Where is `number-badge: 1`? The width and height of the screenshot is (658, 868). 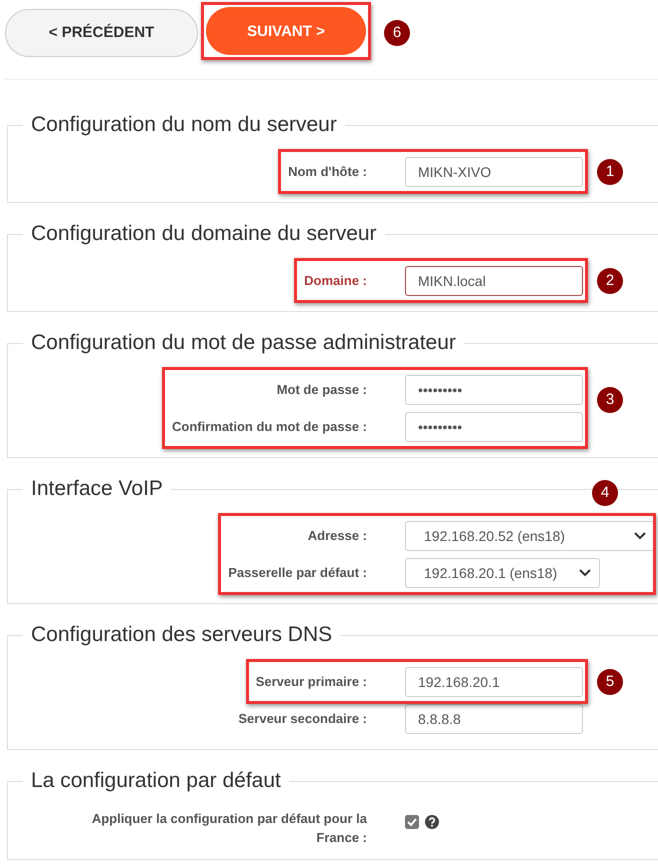
number-badge: 1 is located at coordinates (610, 171).